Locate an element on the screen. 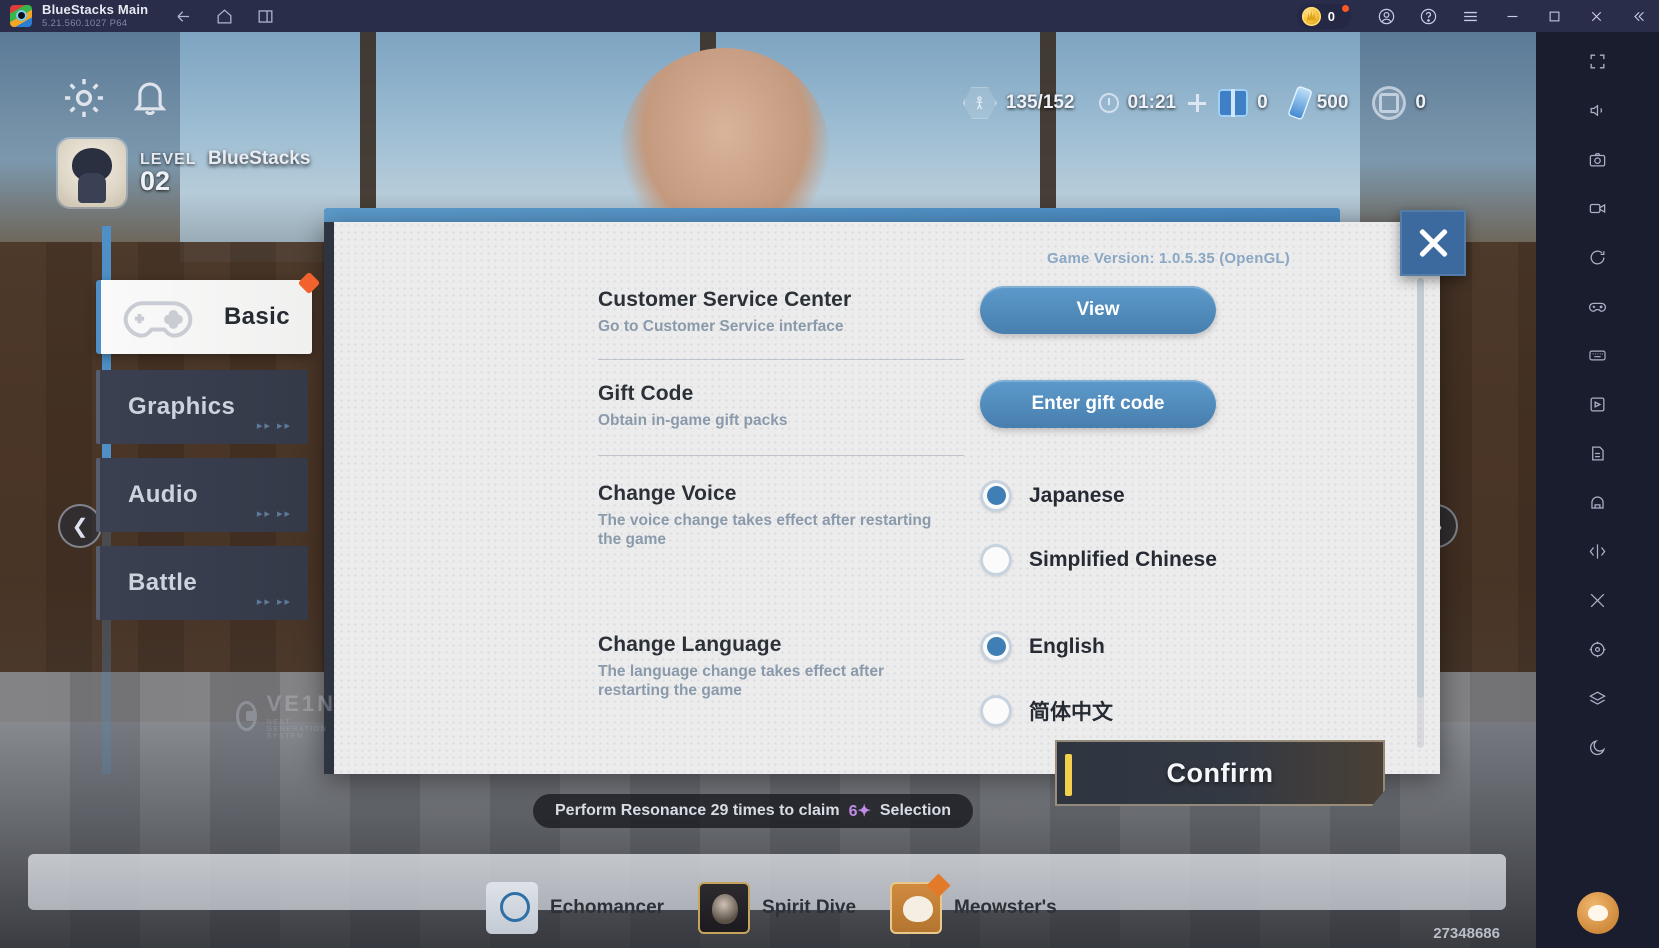  gift-count: 0 is located at coordinates (1262, 102).